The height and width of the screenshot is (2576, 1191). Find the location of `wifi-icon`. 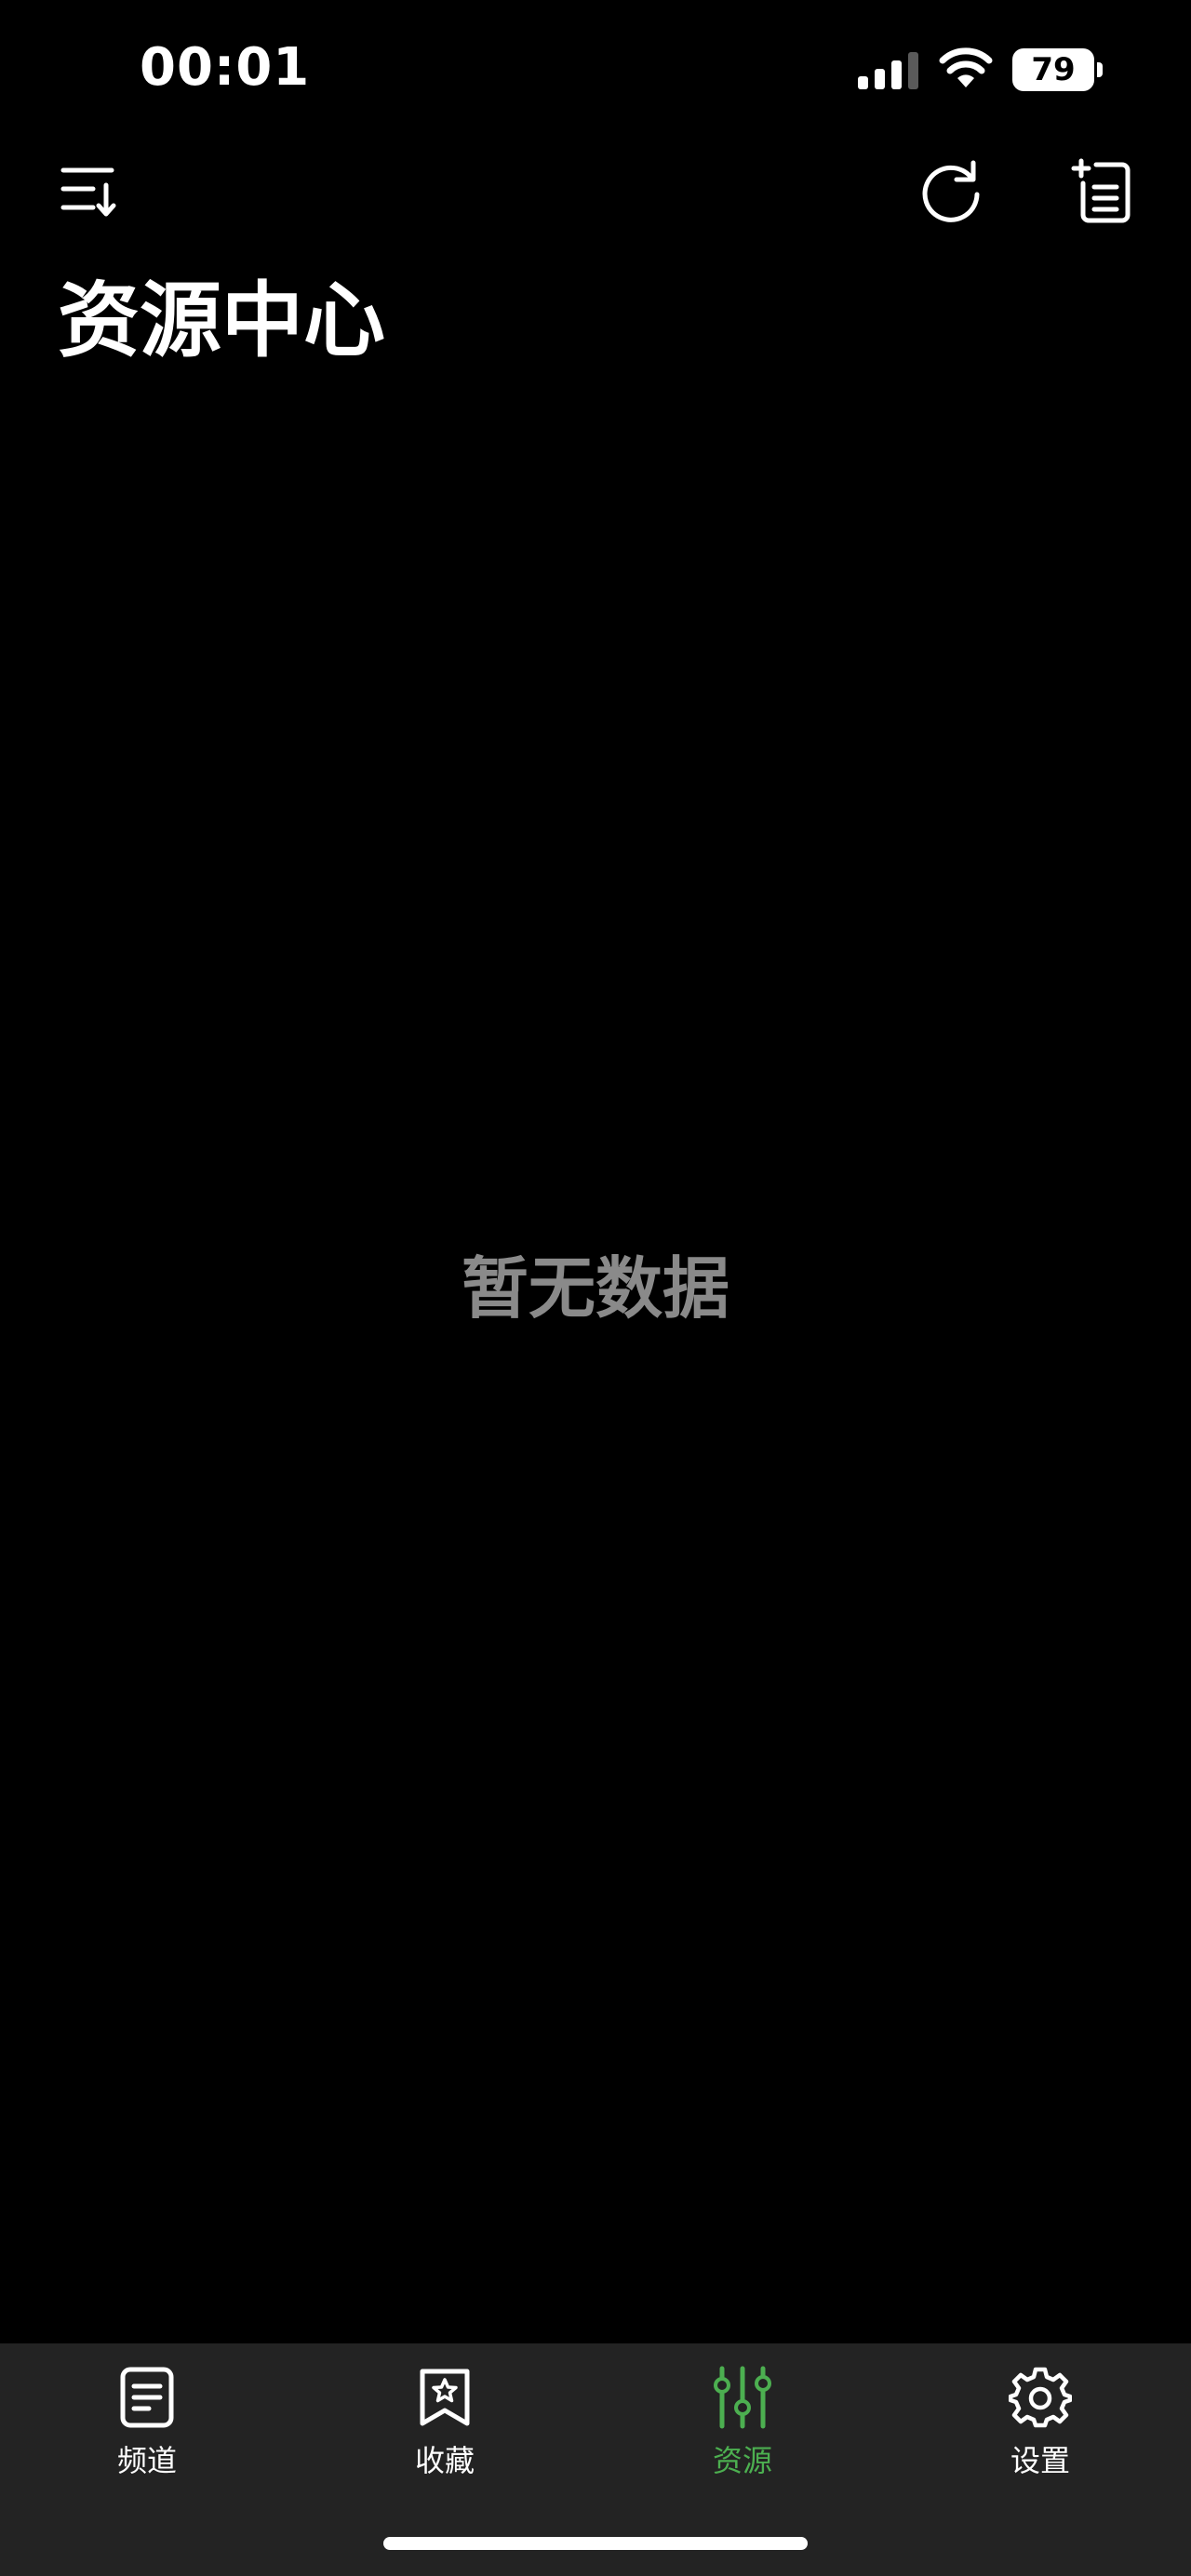

wifi-icon is located at coordinates (966, 67).